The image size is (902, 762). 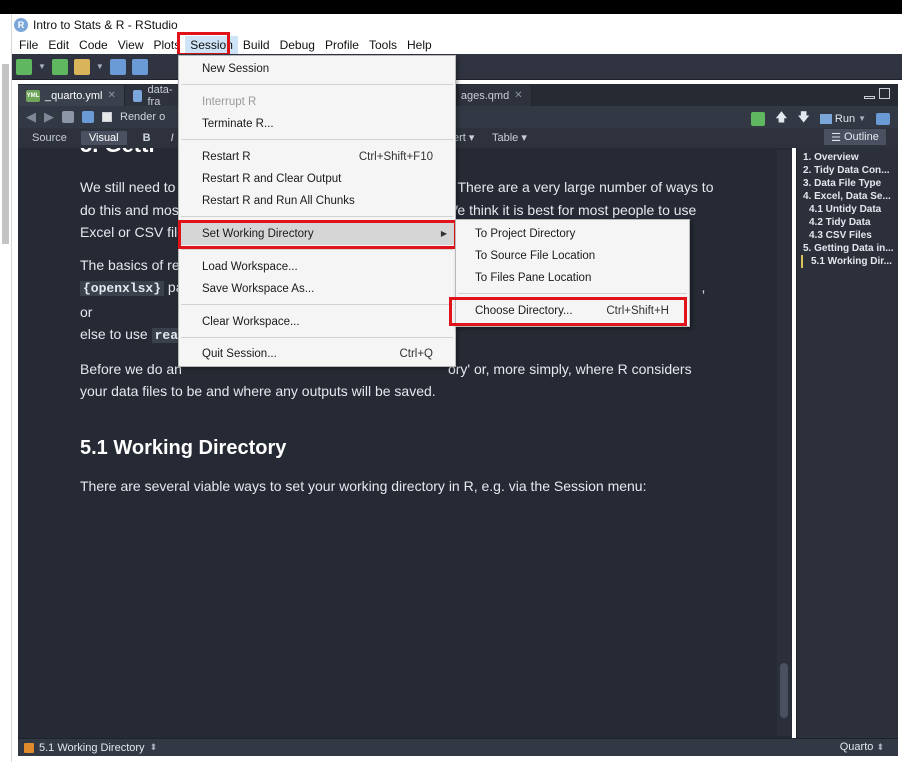 I want to click on insert-chunk-icon, so click(x=758, y=118).